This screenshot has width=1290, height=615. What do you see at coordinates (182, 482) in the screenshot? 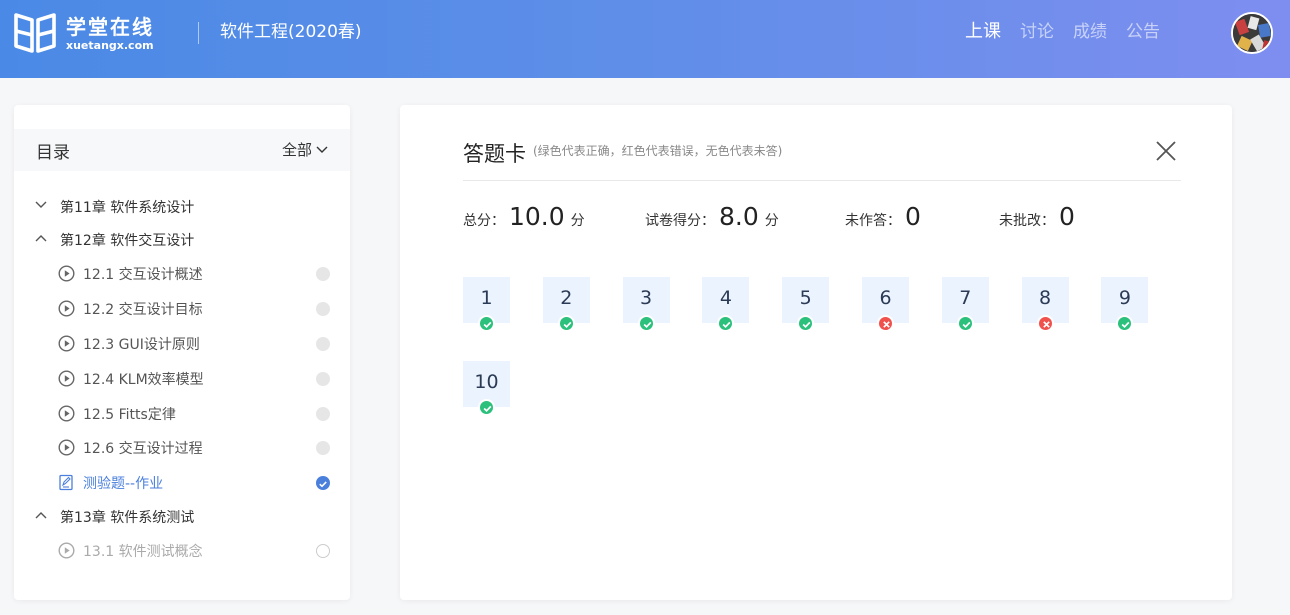
I see `lesson-item-quiz: 测验题--作业` at bounding box center [182, 482].